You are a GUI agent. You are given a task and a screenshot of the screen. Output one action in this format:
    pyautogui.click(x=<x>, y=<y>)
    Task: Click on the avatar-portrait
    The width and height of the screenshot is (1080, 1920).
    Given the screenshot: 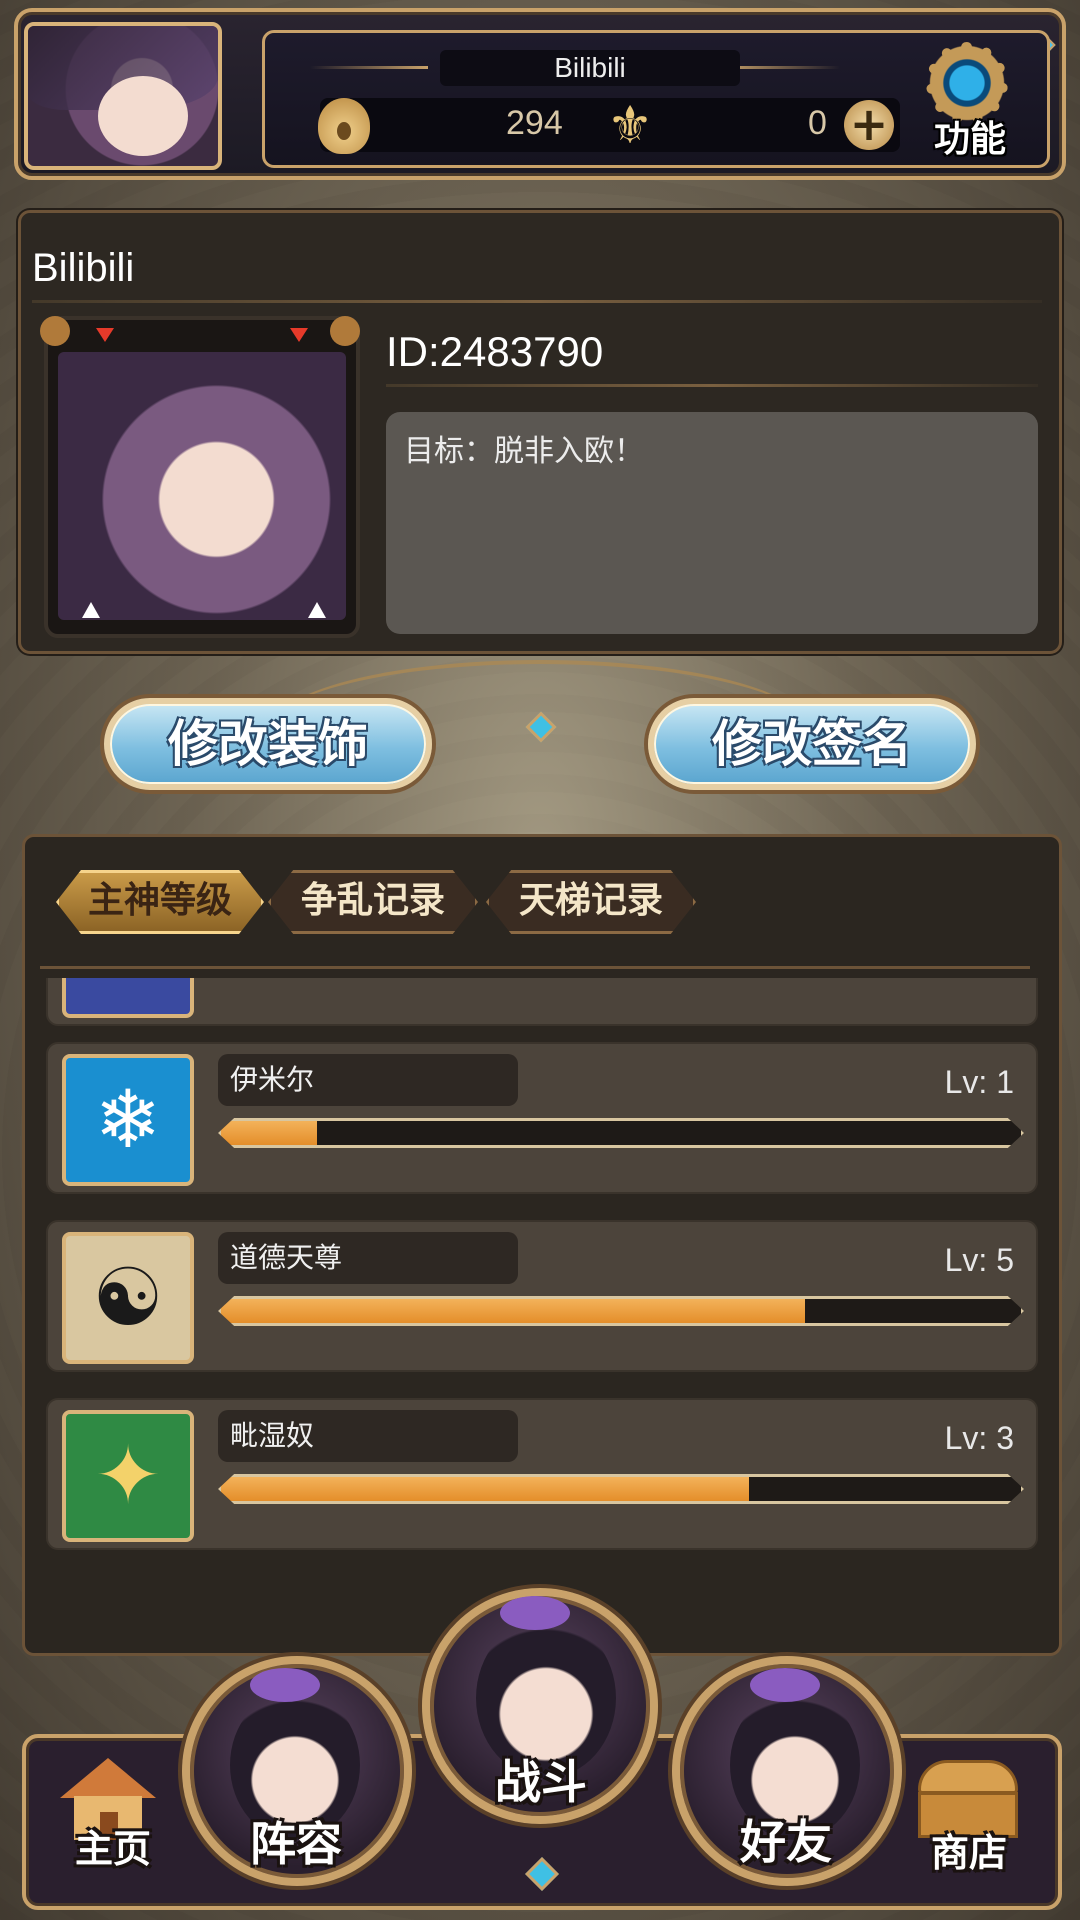 What is the action you would take?
    pyautogui.click(x=202, y=486)
    